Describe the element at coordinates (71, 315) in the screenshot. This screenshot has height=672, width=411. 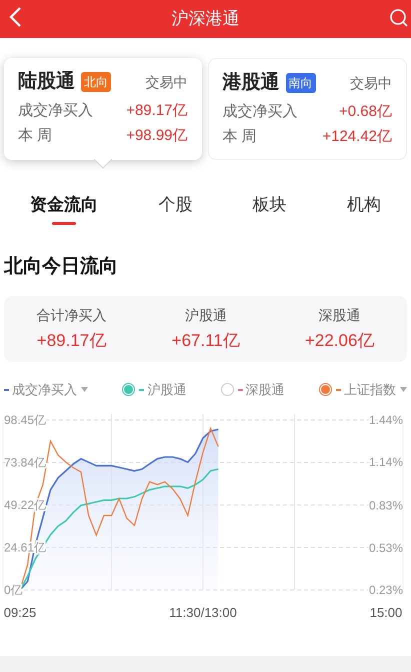
I see `summary-label: 合计净买入` at that location.